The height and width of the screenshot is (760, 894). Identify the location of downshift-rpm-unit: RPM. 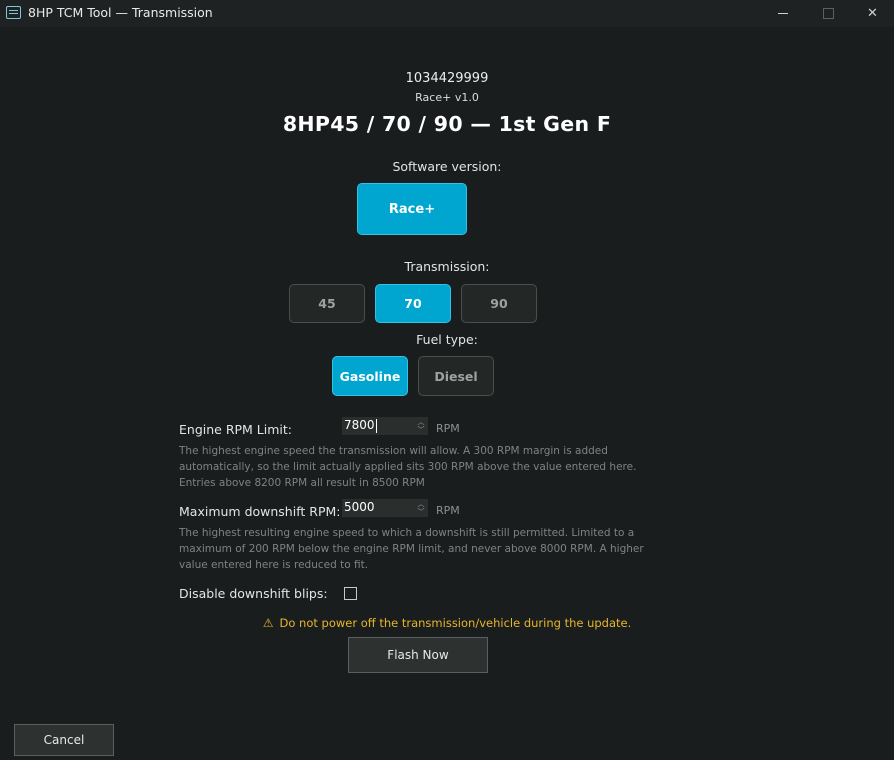
(448, 510).